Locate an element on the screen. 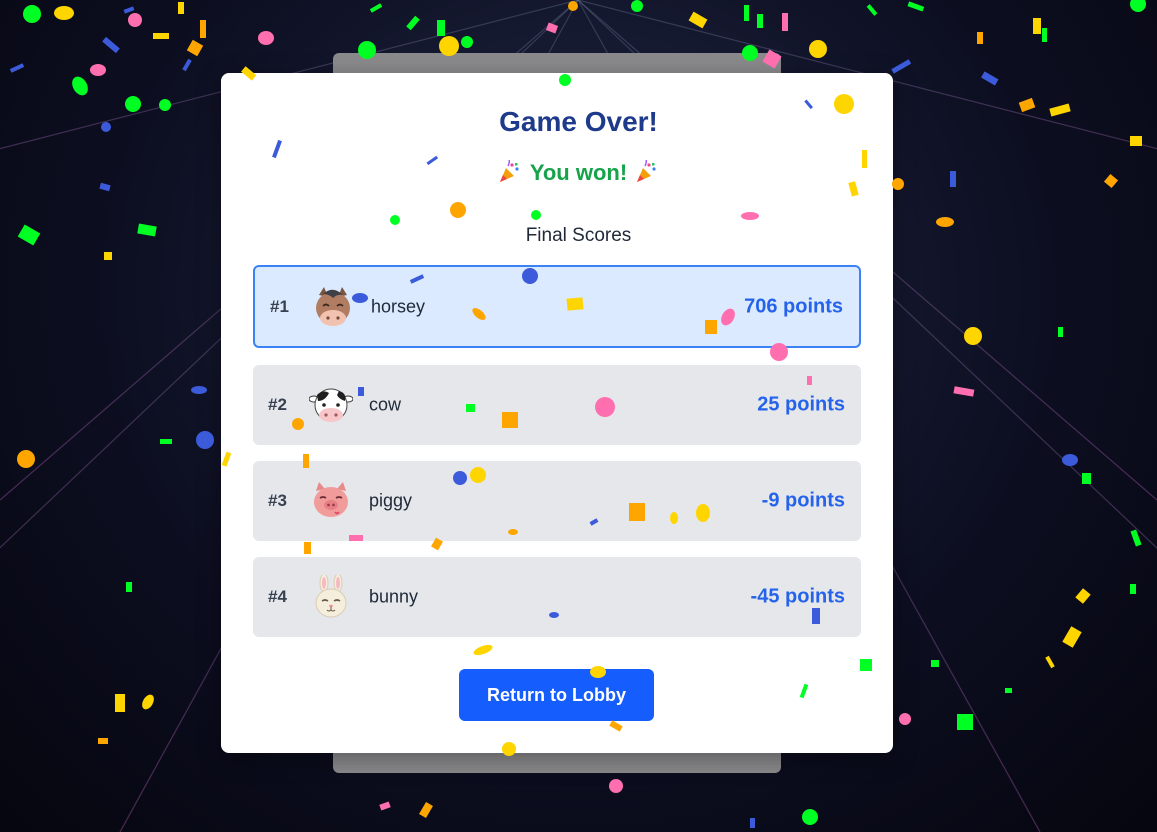 The width and height of the screenshot is (1157, 832). player-name: horsey is located at coordinates (398, 306).